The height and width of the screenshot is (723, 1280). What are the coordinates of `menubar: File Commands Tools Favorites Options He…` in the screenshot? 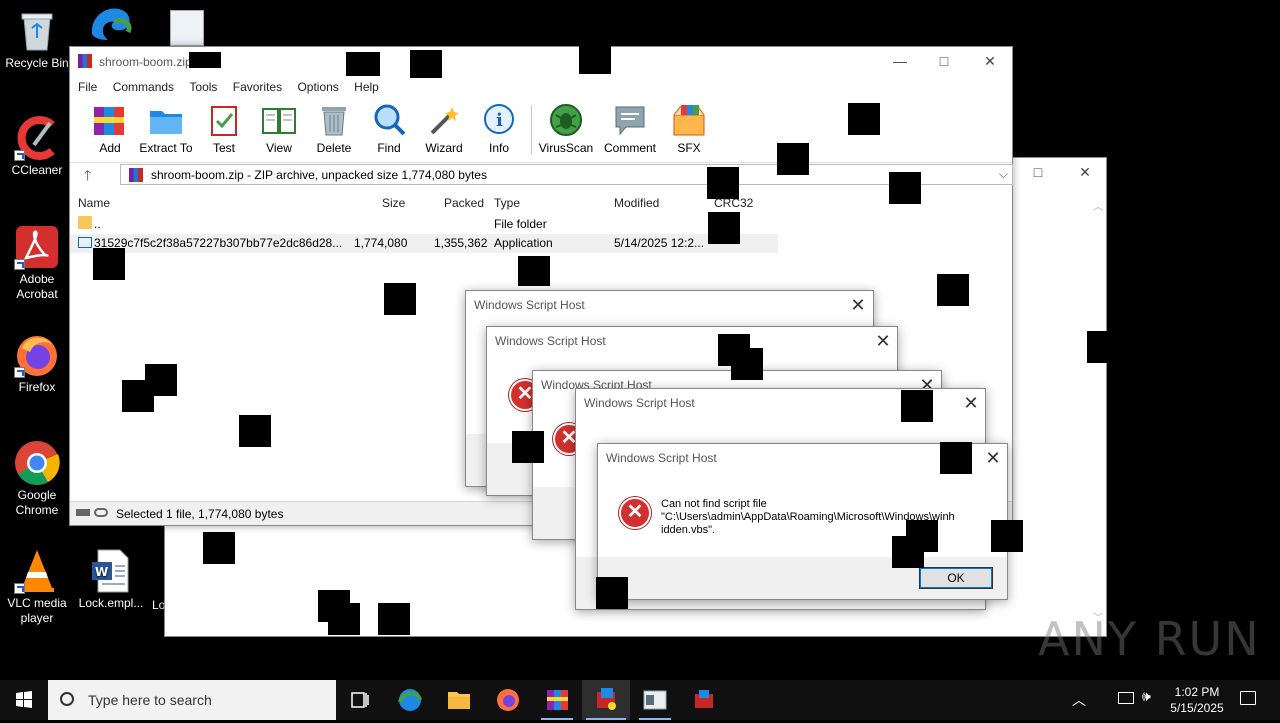 It's located at (541, 87).